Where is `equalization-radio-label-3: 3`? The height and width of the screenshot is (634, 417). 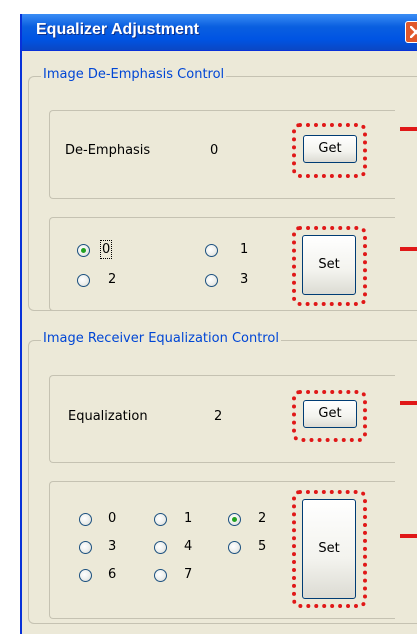 equalization-radio-label-3: 3 is located at coordinates (112, 546).